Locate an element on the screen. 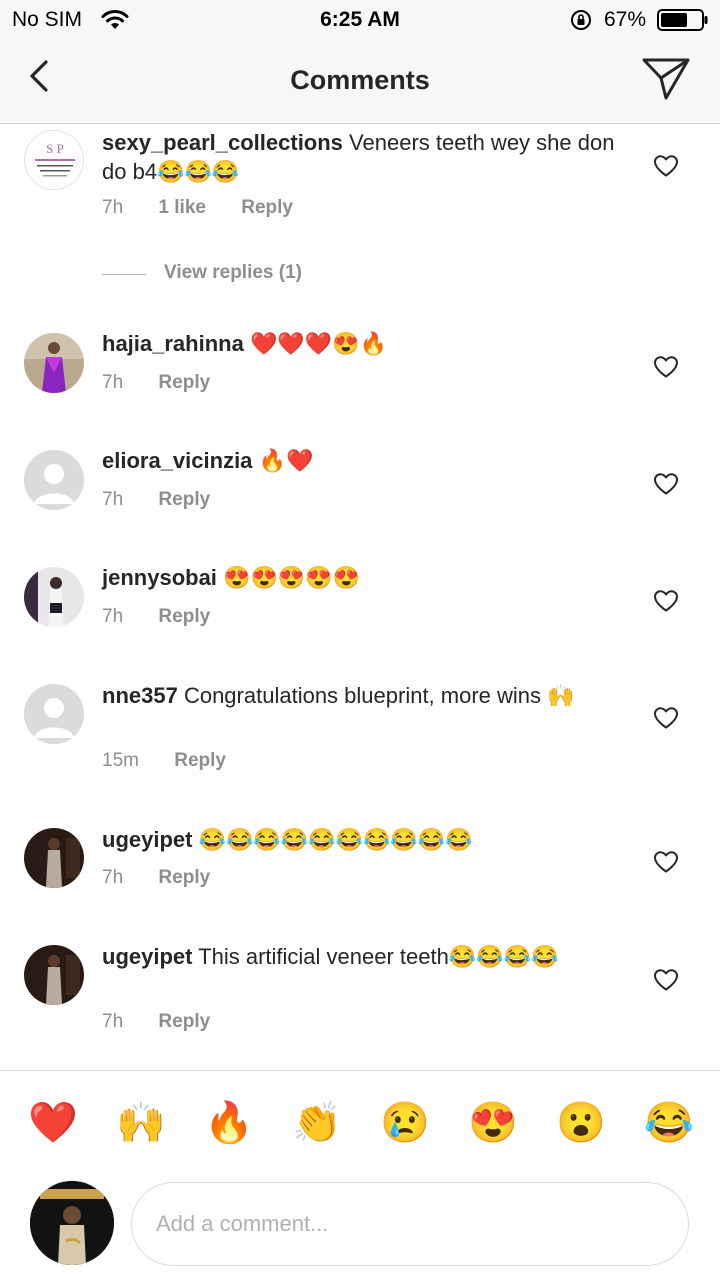 This screenshot has width=720, height=1280. comment-username: jennysobai is located at coordinates (159, 577).